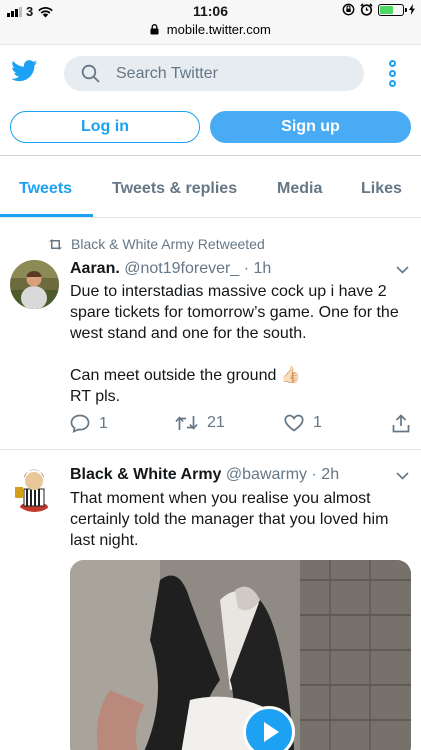  Describe the element at coordinates (167, 73) in the screenshot. I see `search-placeholder: Search Twitter` at that location.